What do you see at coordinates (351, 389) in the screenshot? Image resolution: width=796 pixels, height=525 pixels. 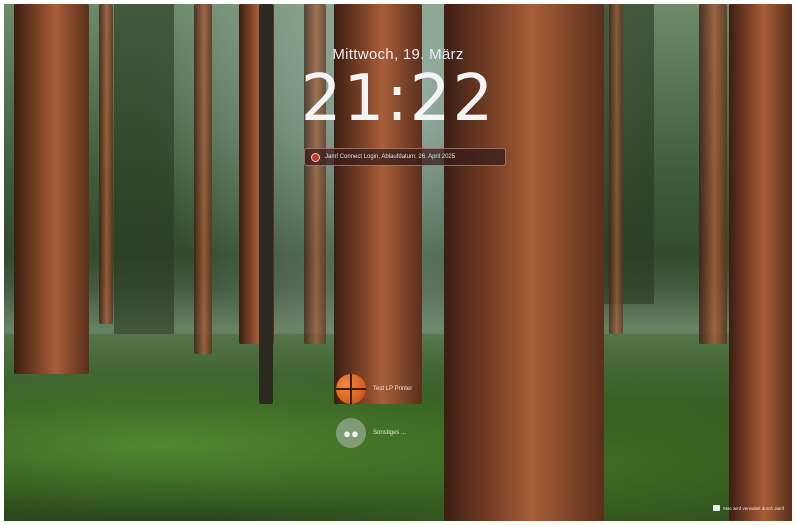 I see `basketball-avatar-icon` at bounding box center [351, 389].